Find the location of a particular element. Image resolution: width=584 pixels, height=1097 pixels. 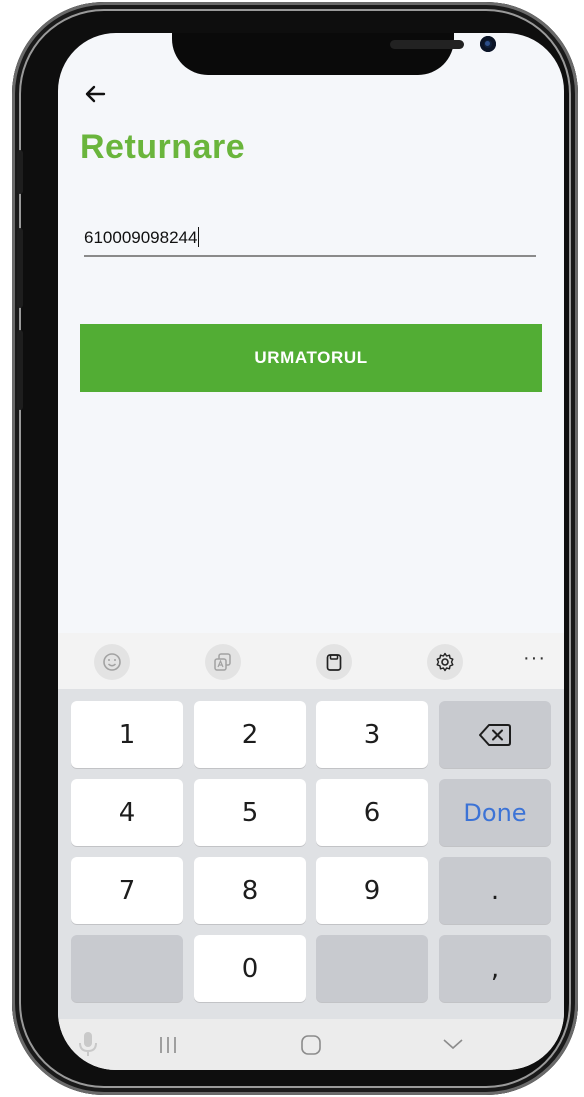

front-camera is located at coordinates (488, 44).